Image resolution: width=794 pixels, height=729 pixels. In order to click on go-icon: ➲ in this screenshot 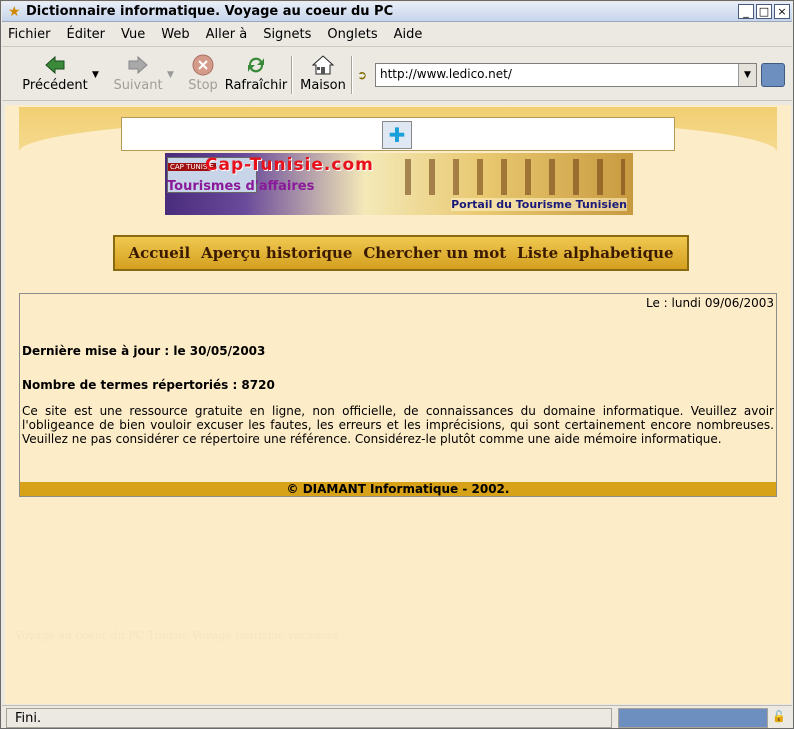, I will do `click(362, 75)`.